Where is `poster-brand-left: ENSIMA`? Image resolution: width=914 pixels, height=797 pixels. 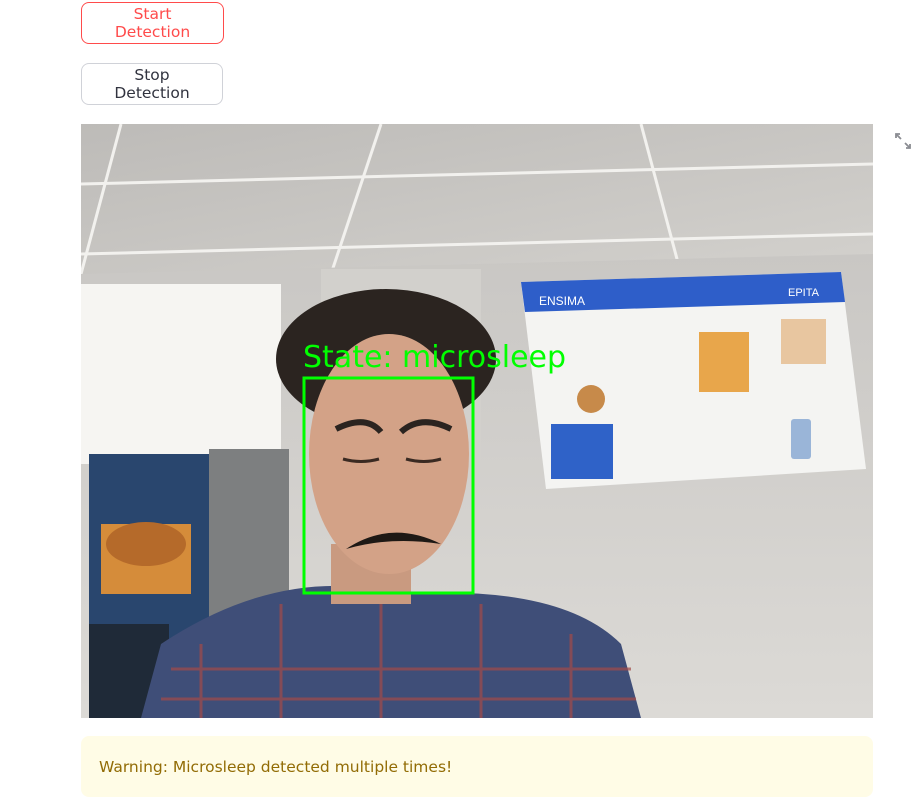
poster-brand-left: ENSIMA is located at coordinates (562, 301).